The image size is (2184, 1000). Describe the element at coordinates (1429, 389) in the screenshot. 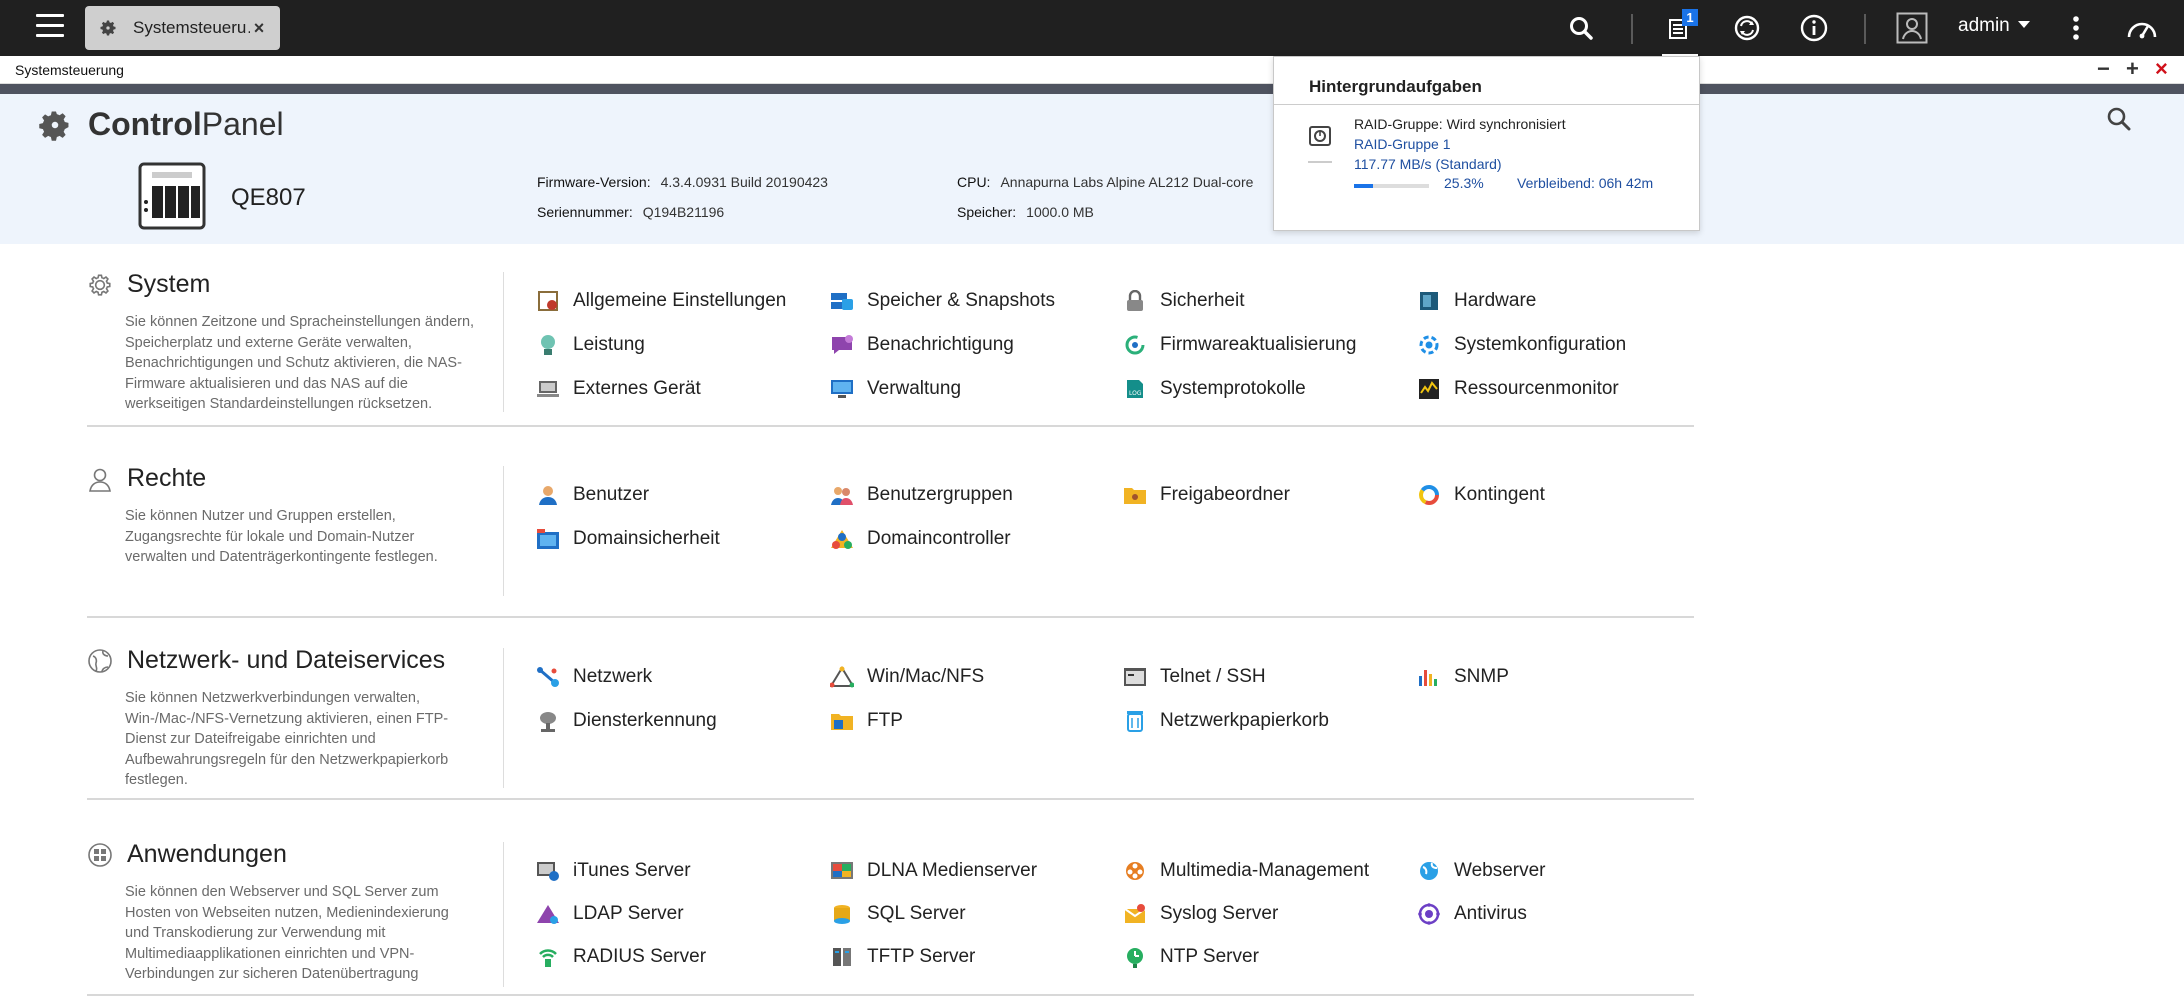

I see `resource-monitor-icon` at that location.